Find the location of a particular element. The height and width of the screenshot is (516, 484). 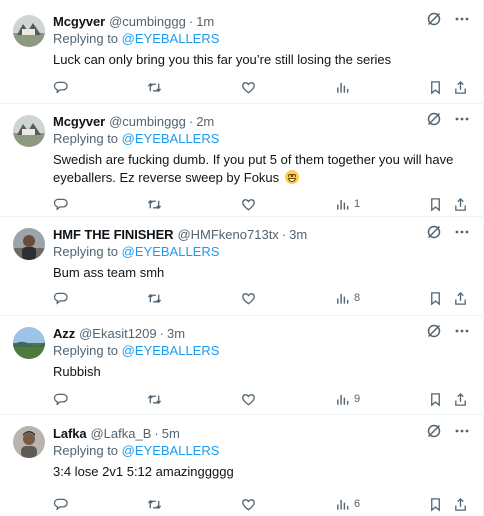

views-count: 8 is located at coordinates (357, 298).